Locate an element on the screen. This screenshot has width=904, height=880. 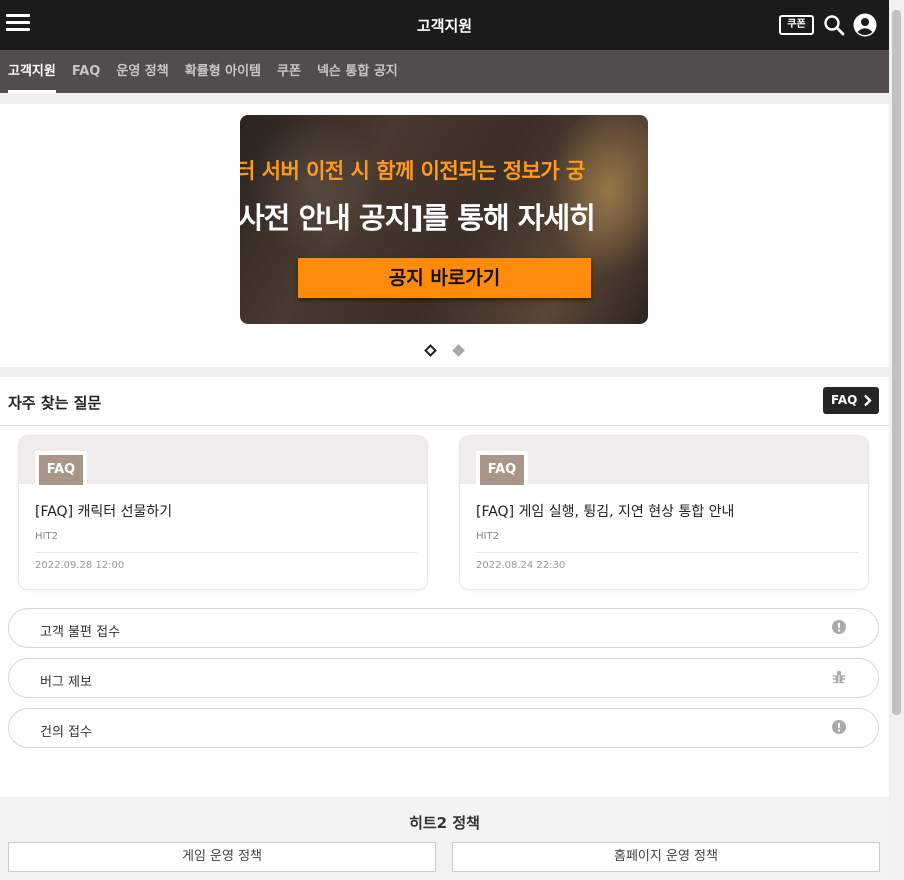
banner-cta-button: 공지 바로가기 is located at coordinates (444, 278).